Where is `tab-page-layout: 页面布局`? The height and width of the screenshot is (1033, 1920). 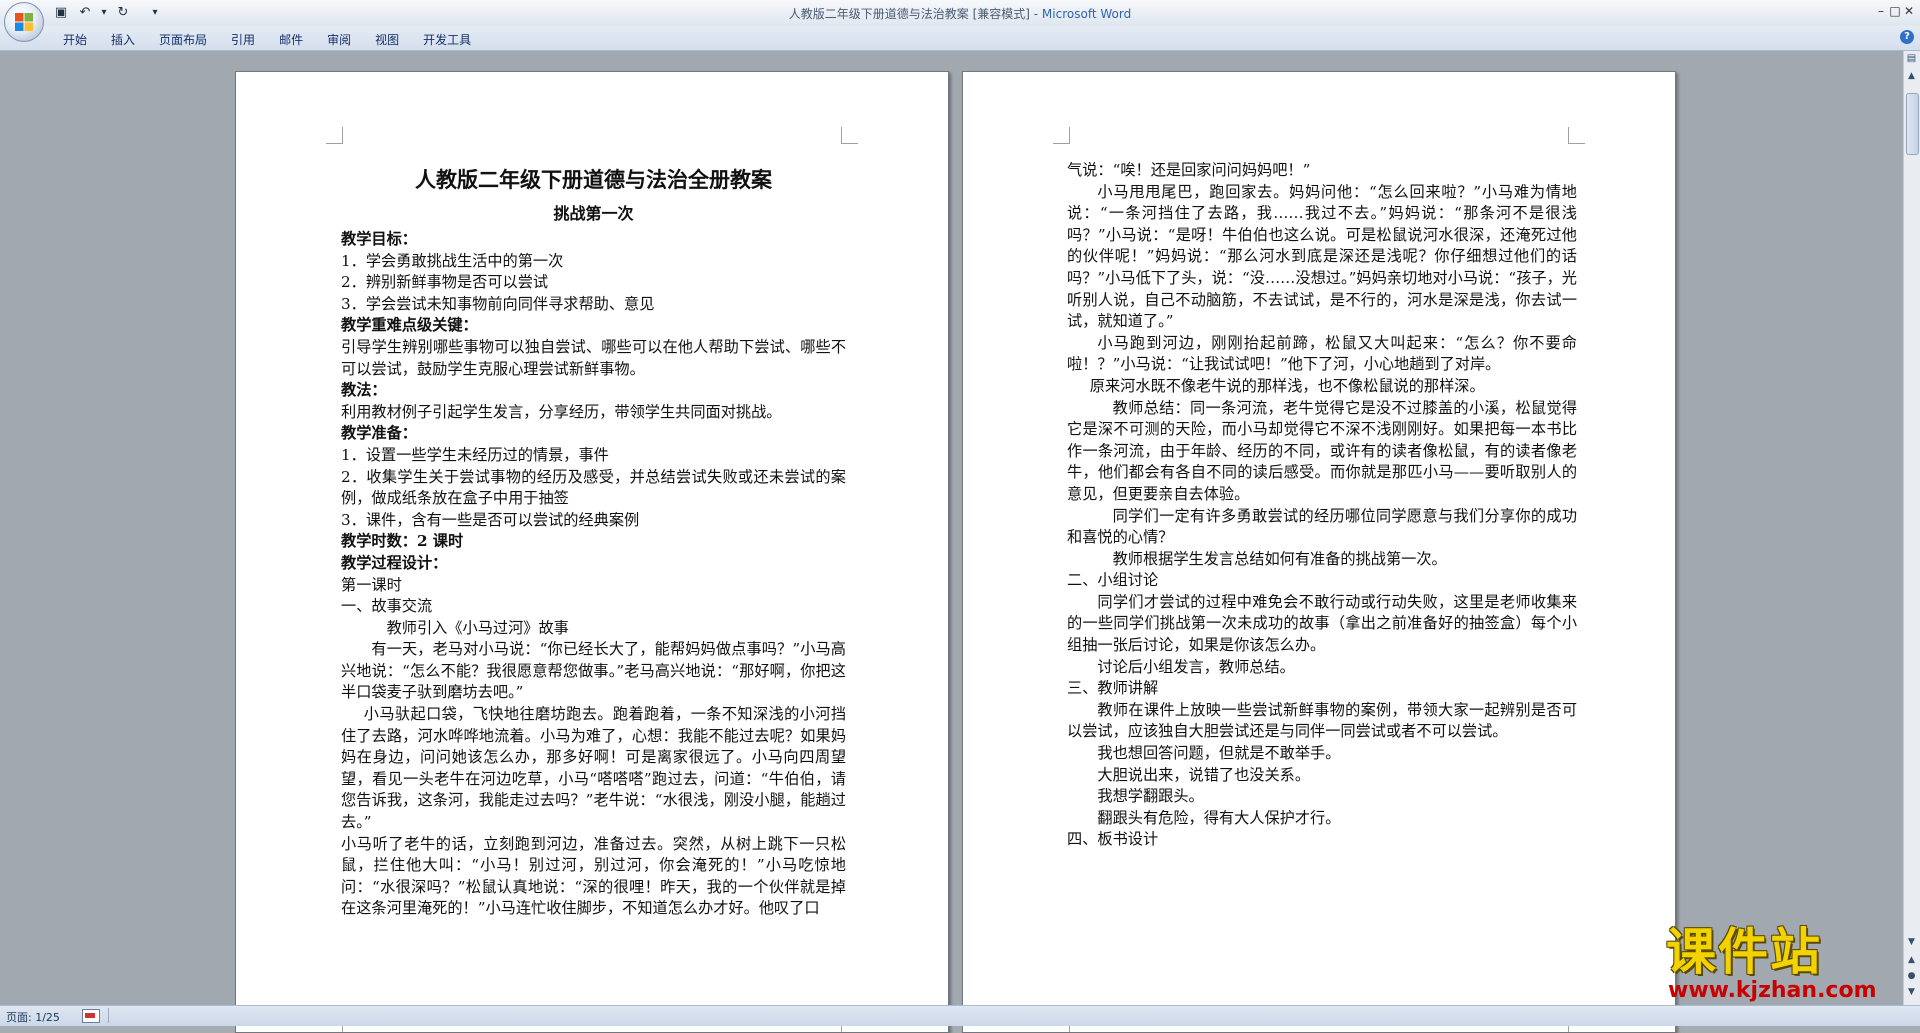 tab-page-layout: 页面布局 is located at coordinates (184, 39).